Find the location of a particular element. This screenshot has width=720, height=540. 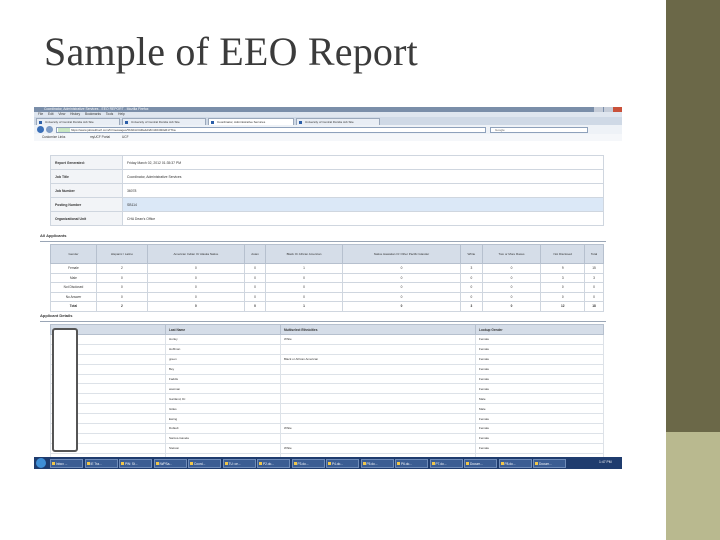

table-row: Faddis Female is located at coordinates (327, 379).